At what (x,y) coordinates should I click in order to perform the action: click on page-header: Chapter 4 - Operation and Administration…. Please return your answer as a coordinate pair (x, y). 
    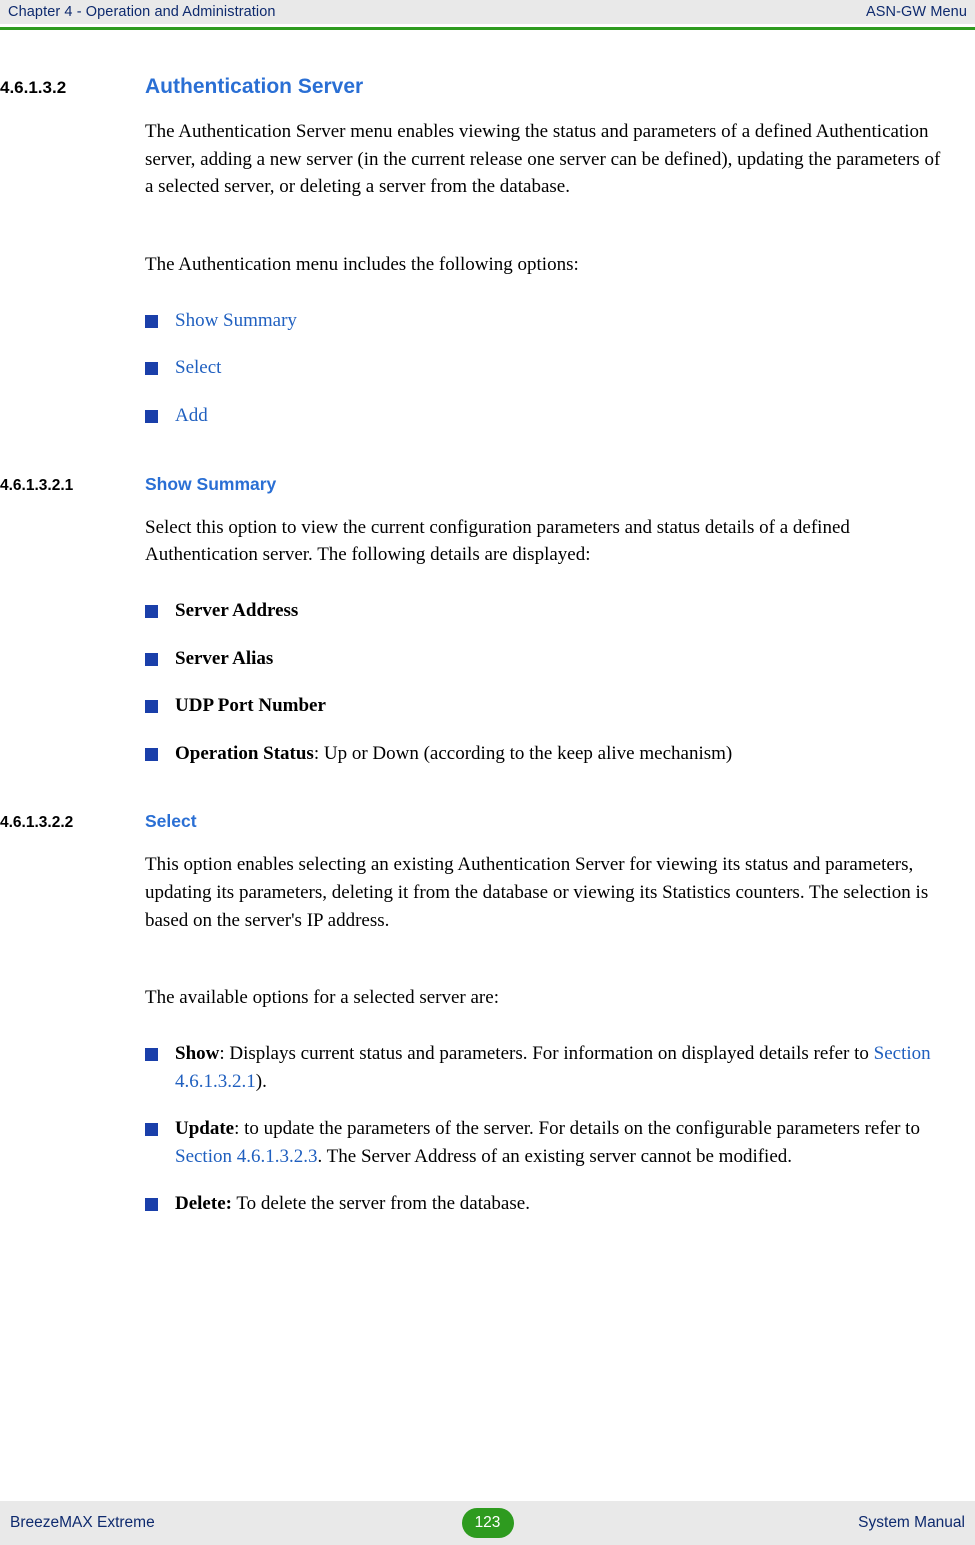
    Looking at the image, I should click on (487, 12).